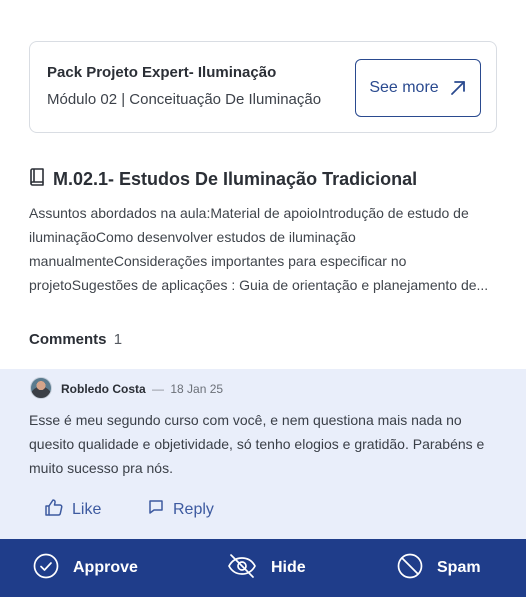 The image size is (526, 616). I want to click on reply-label: Reply, so click(193, 509).